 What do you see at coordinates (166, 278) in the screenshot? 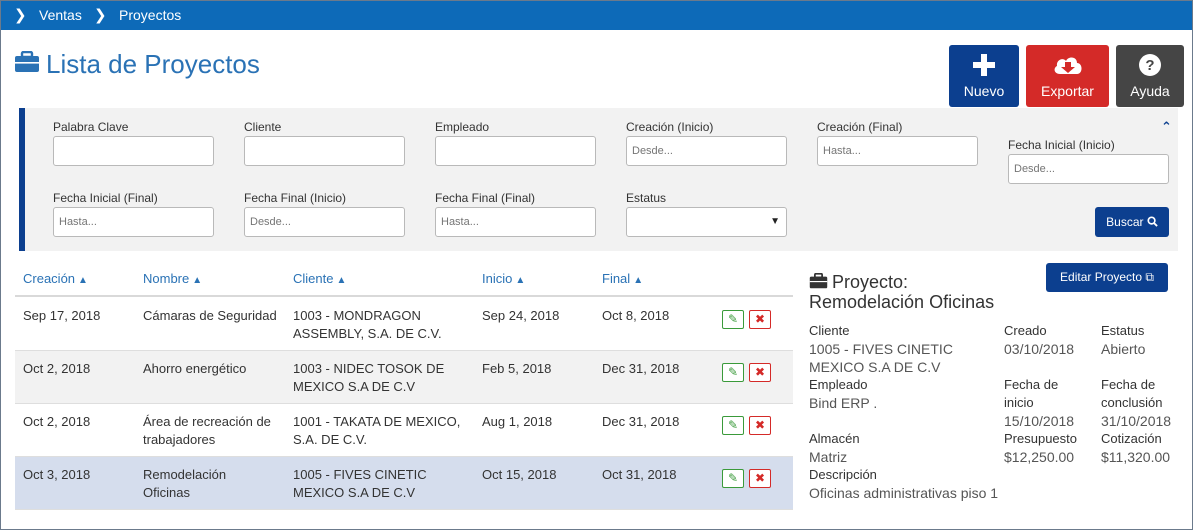
I see `header-label: Nombre` at bounding box center [166, 278].